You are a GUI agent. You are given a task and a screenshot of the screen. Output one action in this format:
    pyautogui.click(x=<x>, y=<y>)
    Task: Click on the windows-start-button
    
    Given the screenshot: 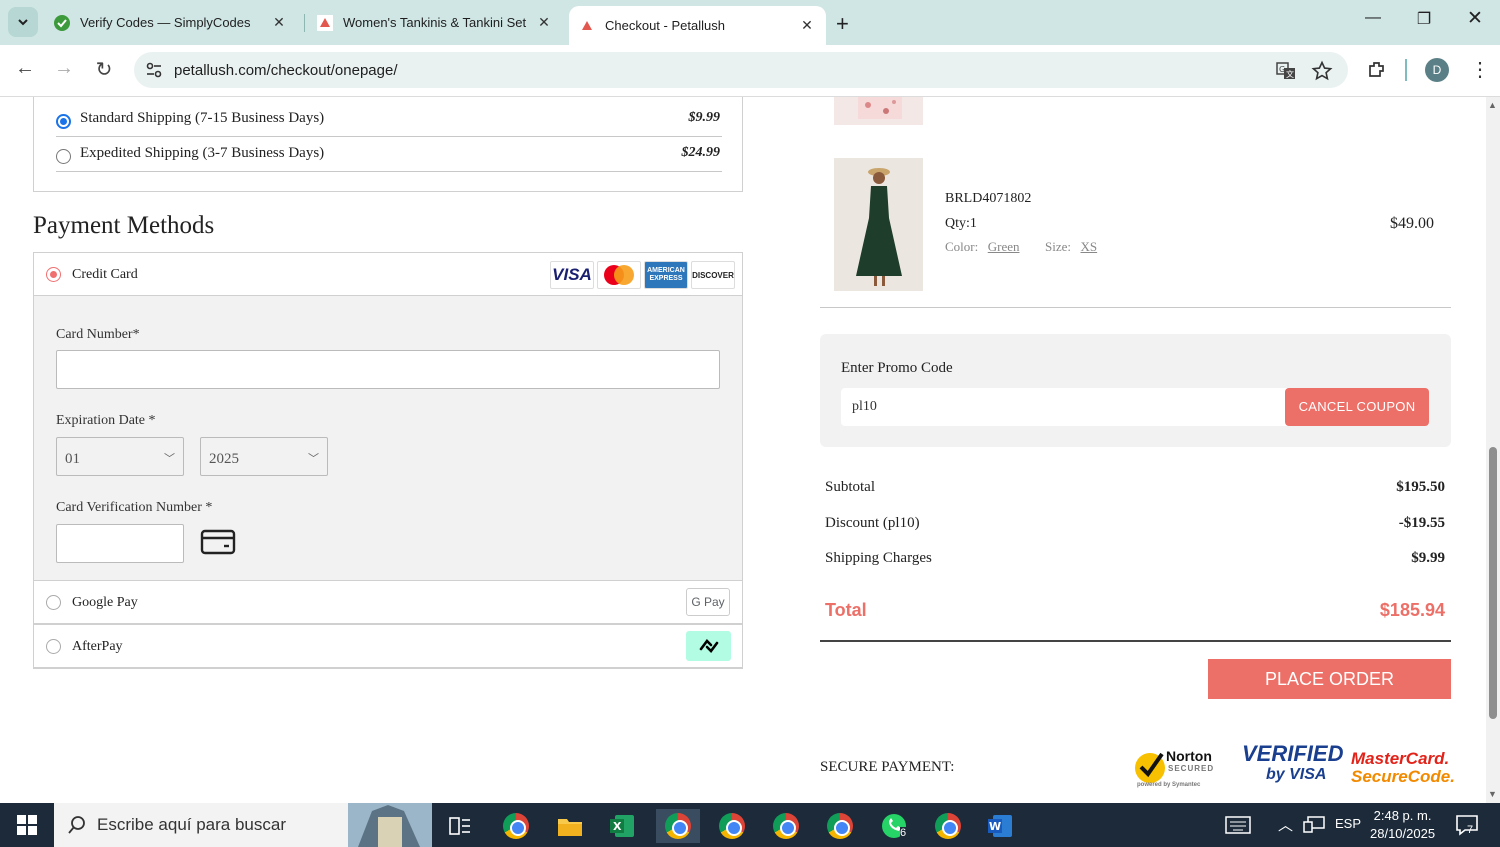 What is the action you would take?
    pyautogui.click(x=27, y=825)
    